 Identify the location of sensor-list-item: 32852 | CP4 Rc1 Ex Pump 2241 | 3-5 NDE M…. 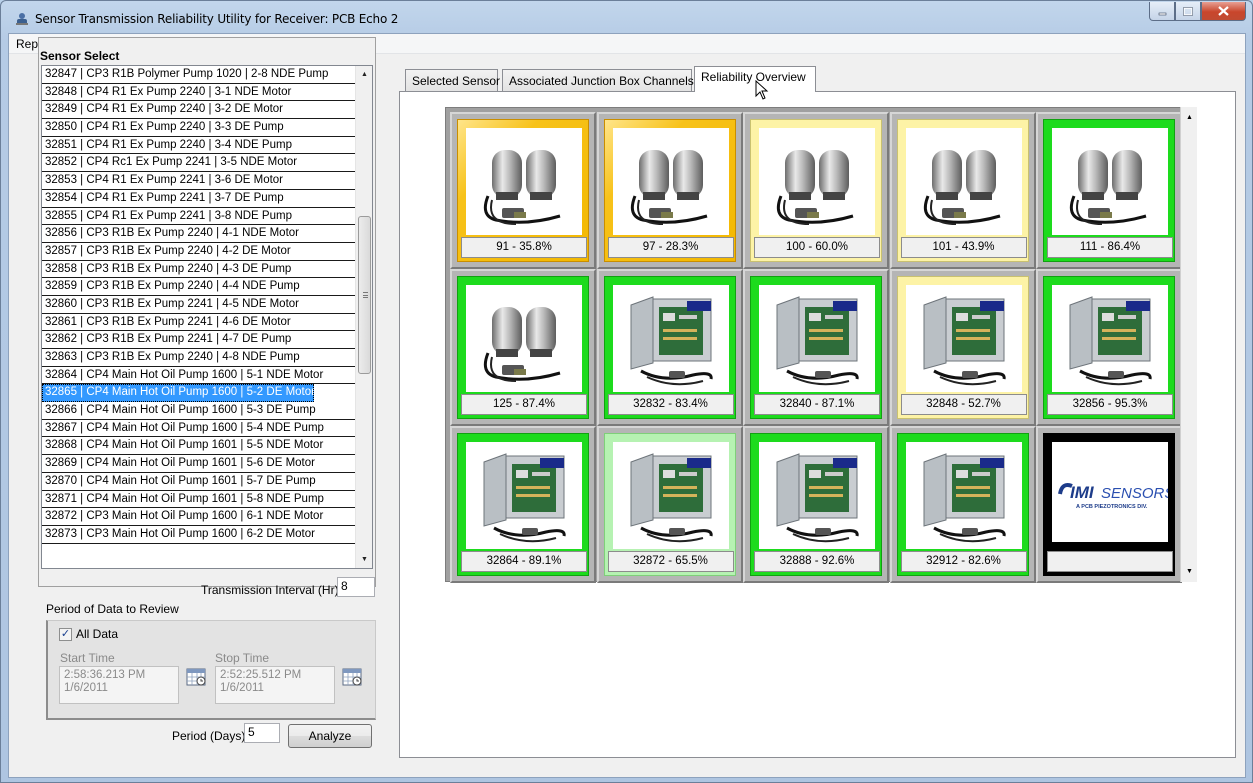
(198, 163).